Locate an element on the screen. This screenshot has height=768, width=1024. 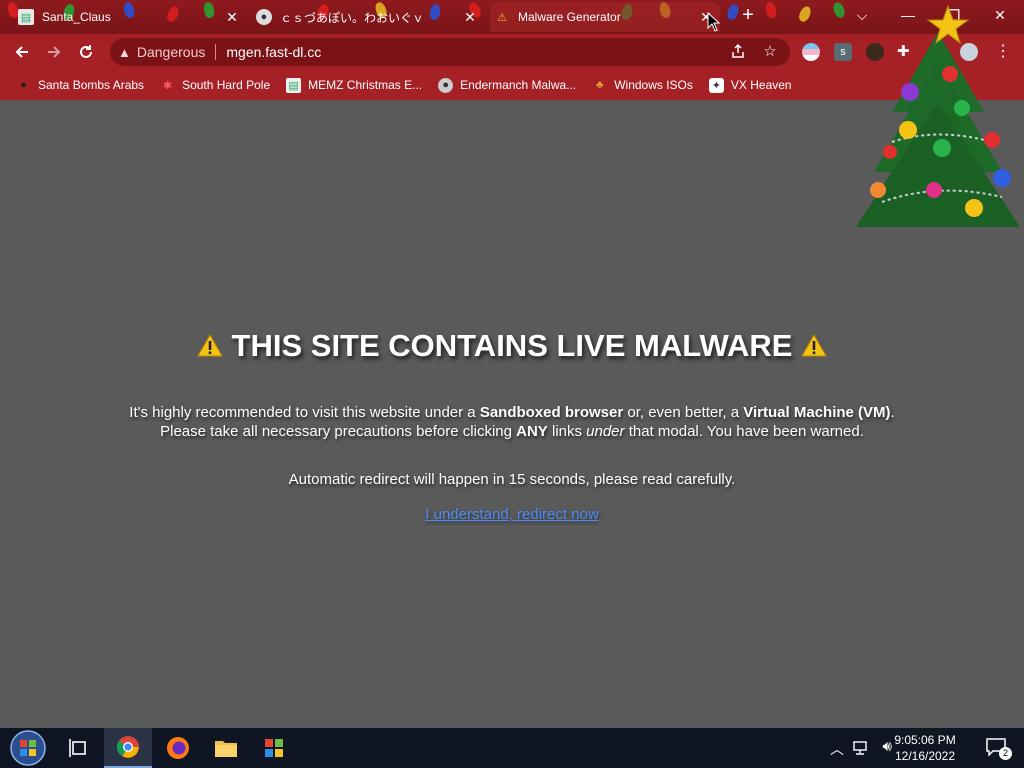
bookmark-vx-heaven: ✦ VX Heaven is located at coordinates (750, 85).